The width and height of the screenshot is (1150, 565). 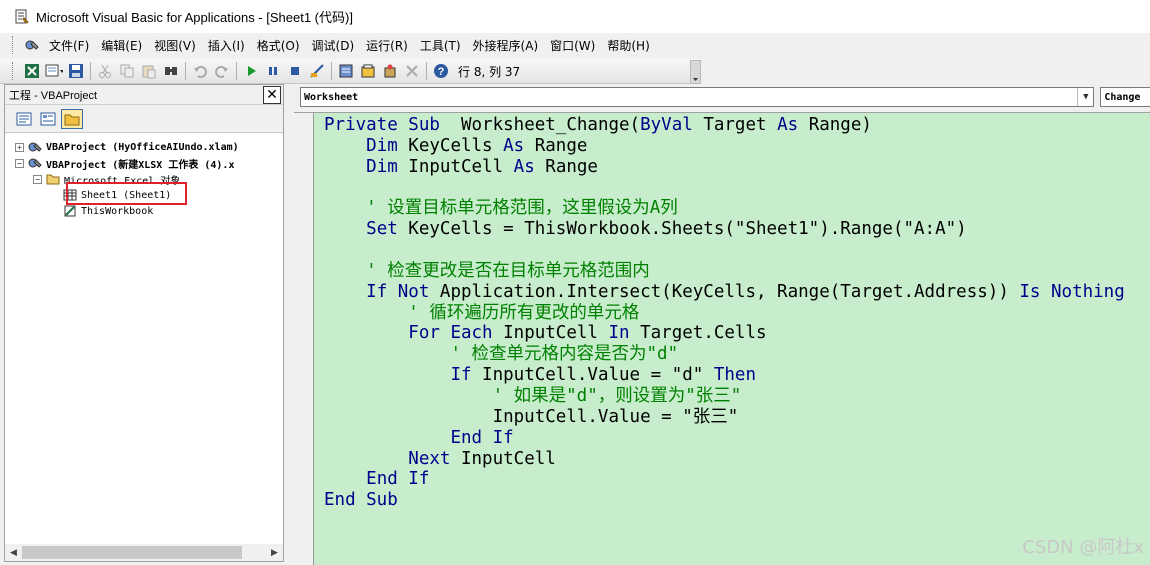 I want to click on menu-addins: 外接程序(A), so click(x=506, y=45).